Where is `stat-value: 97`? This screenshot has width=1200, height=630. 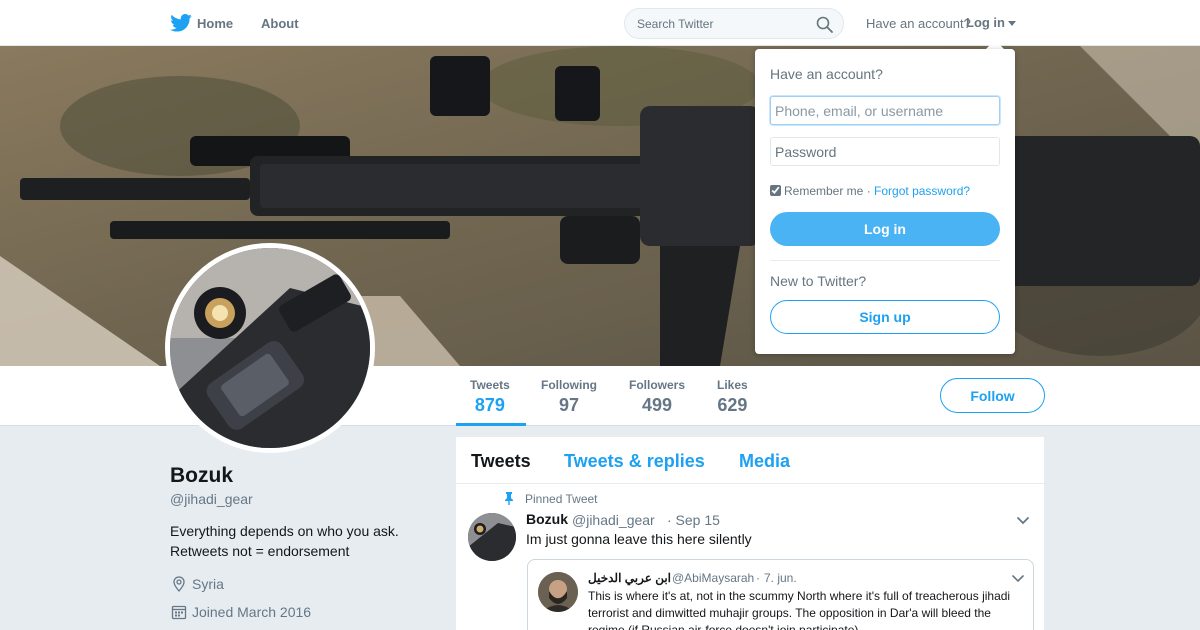
stat-value: 97 is located at coordinates (569, 405).